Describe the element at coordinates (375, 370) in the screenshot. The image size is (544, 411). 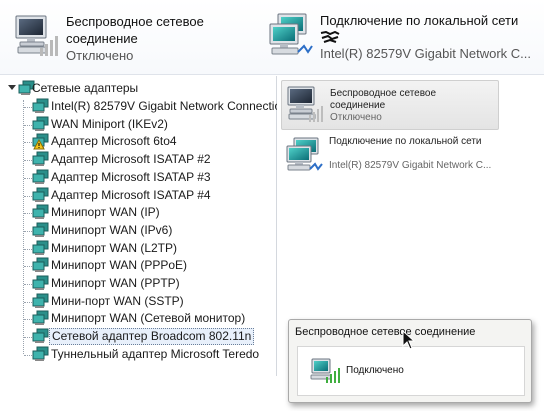
I see `popup-item-status: Подключено` at that location.